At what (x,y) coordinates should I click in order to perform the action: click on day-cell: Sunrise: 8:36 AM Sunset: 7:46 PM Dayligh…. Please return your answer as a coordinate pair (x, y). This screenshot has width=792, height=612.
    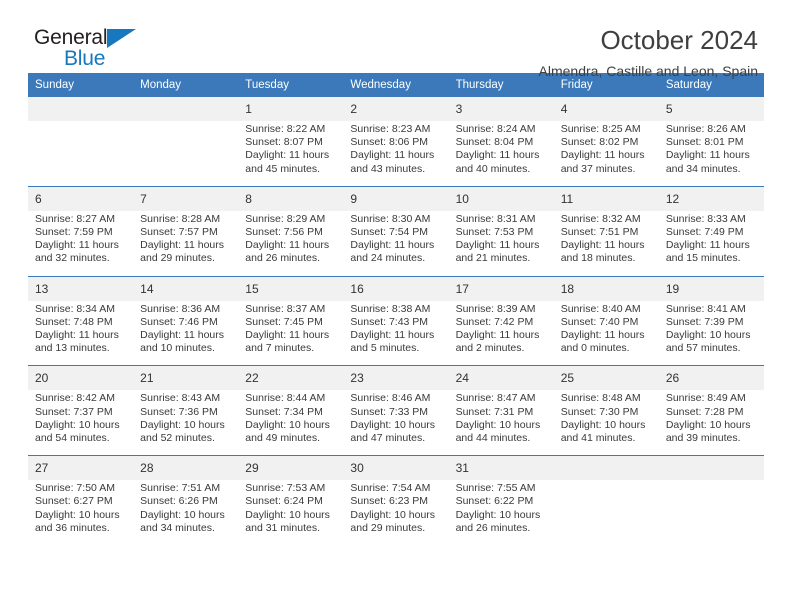
    Looking at the image, I should click on (186, 333).